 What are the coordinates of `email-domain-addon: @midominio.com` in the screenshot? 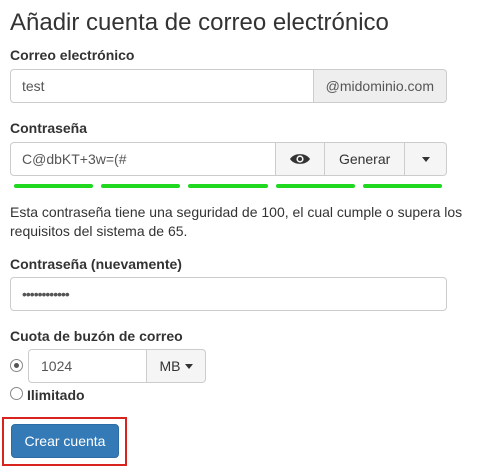 It's located at (380, 86).